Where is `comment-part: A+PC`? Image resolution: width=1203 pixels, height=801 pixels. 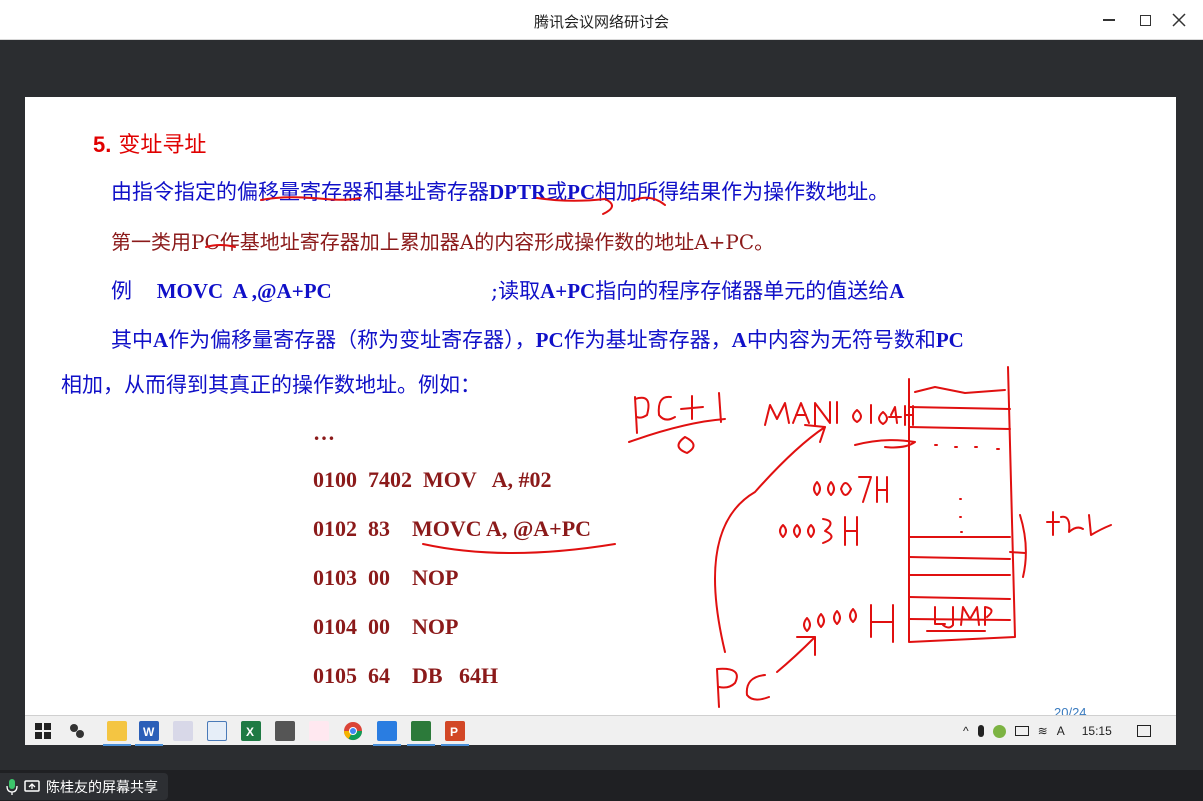 comment-part: A+PC is located at coordinates (568, 291).